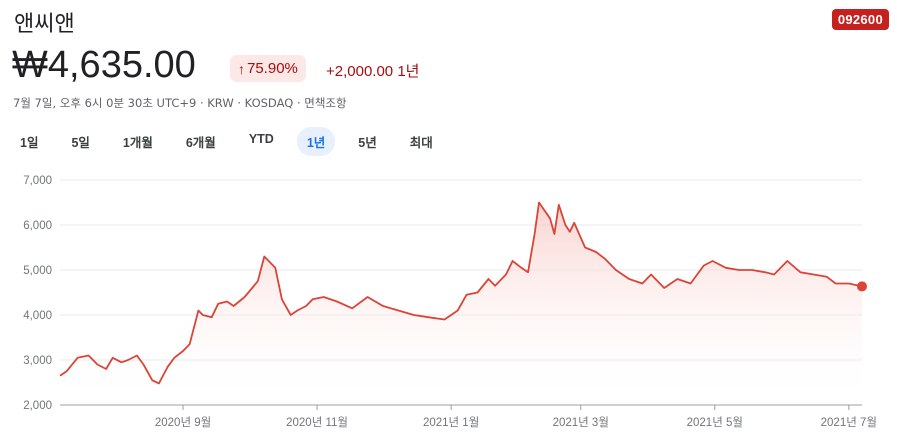 This screenshot has height=444, width=897. What do you see at coordinates (581, 422) in the screenshot?
I see `x-tick-label: 2021년 3월` at bounding box center [581, 422].